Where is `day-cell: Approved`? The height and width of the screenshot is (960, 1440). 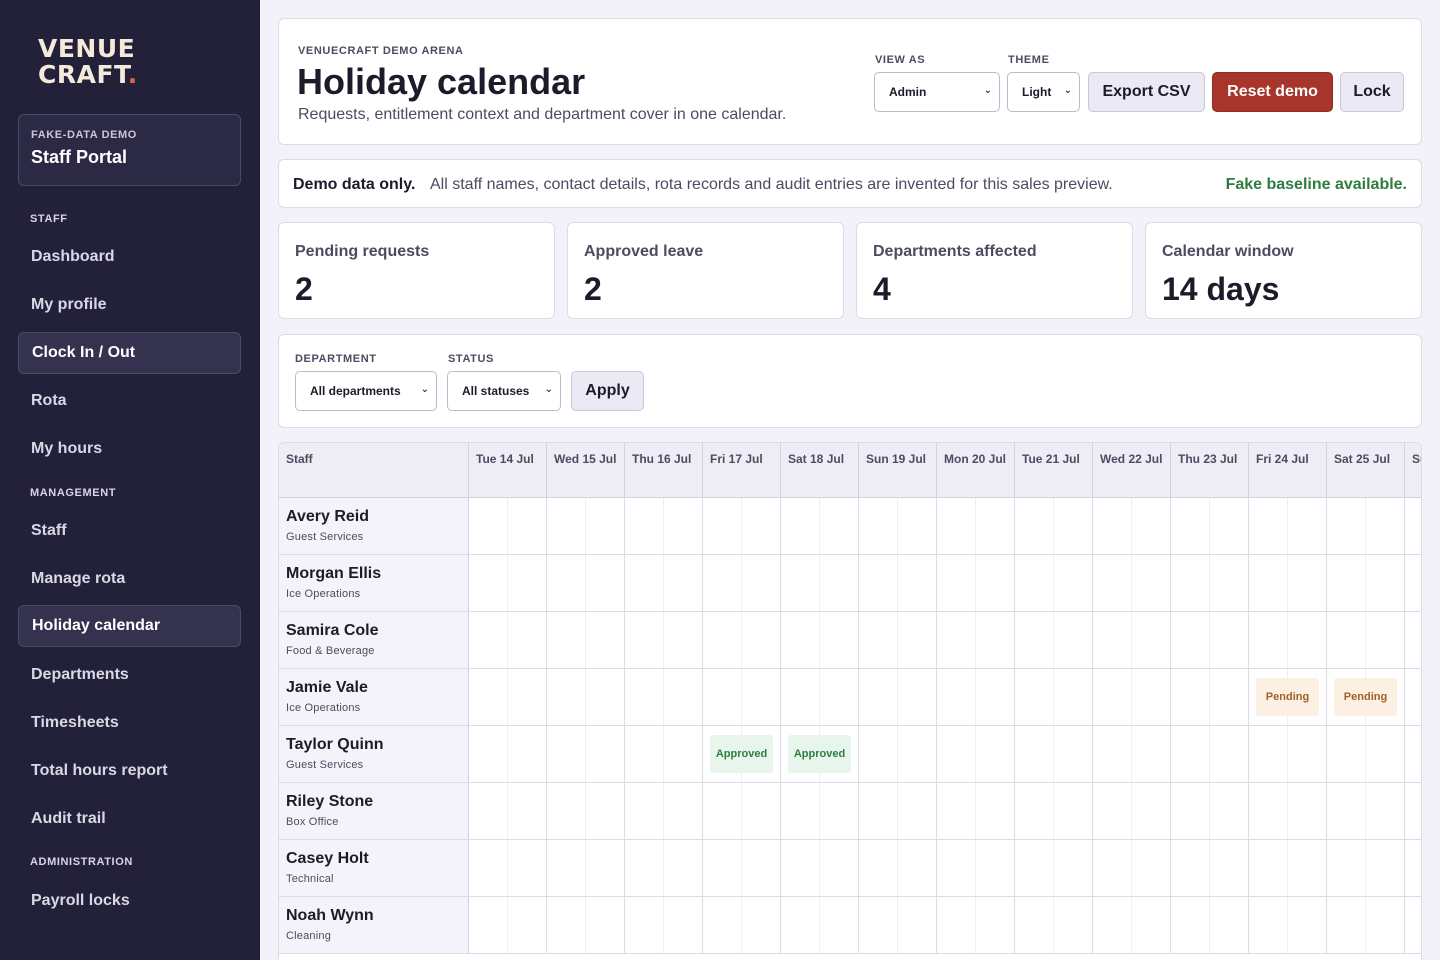
day-cell: Approved is located at coordinates (820, 754).